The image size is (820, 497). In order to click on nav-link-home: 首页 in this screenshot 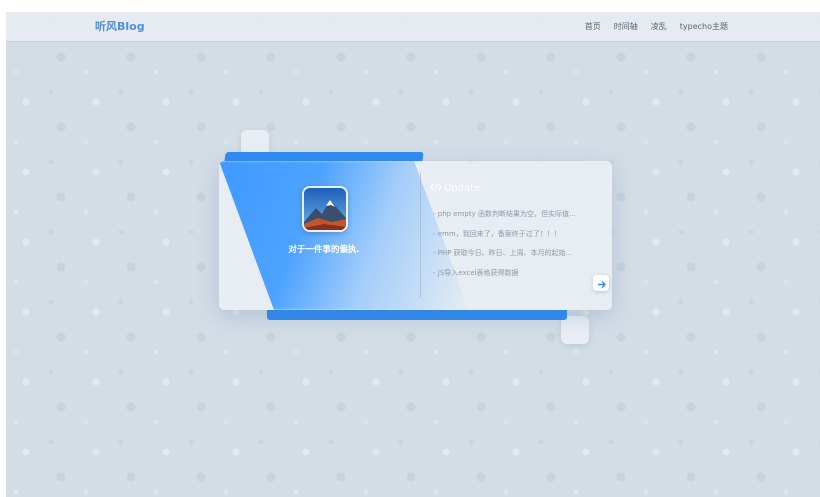, I will do `click(593, 26)`.